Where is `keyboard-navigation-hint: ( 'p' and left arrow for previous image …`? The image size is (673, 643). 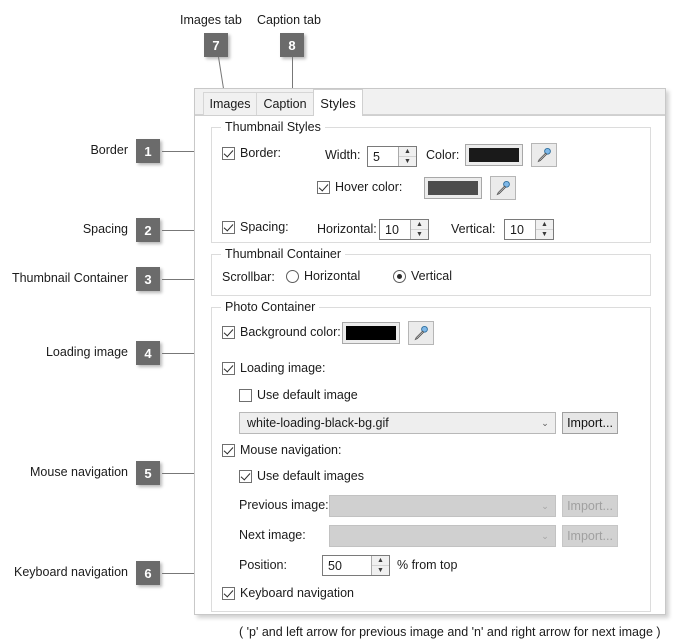 keyboard-navigation-hint: ( 'p' and left arrow for previous image … is located at coordinates (450, 632).